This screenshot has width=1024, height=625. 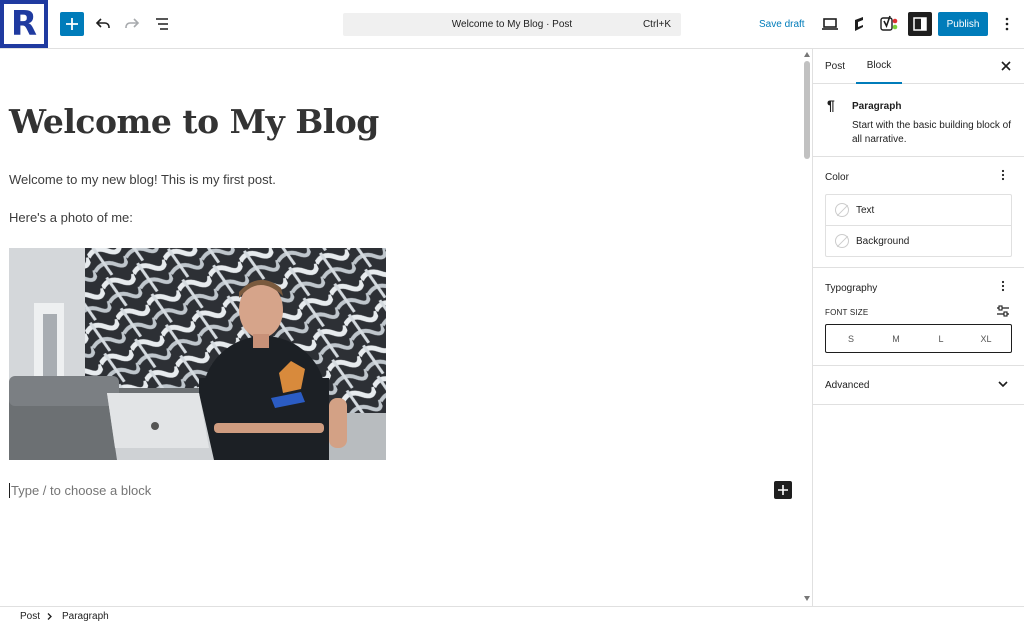 What do you see at coordinates (807, 54) in the screenshot?
I see `scroll-up-arrow-icon` at bounding box center [807, 54].